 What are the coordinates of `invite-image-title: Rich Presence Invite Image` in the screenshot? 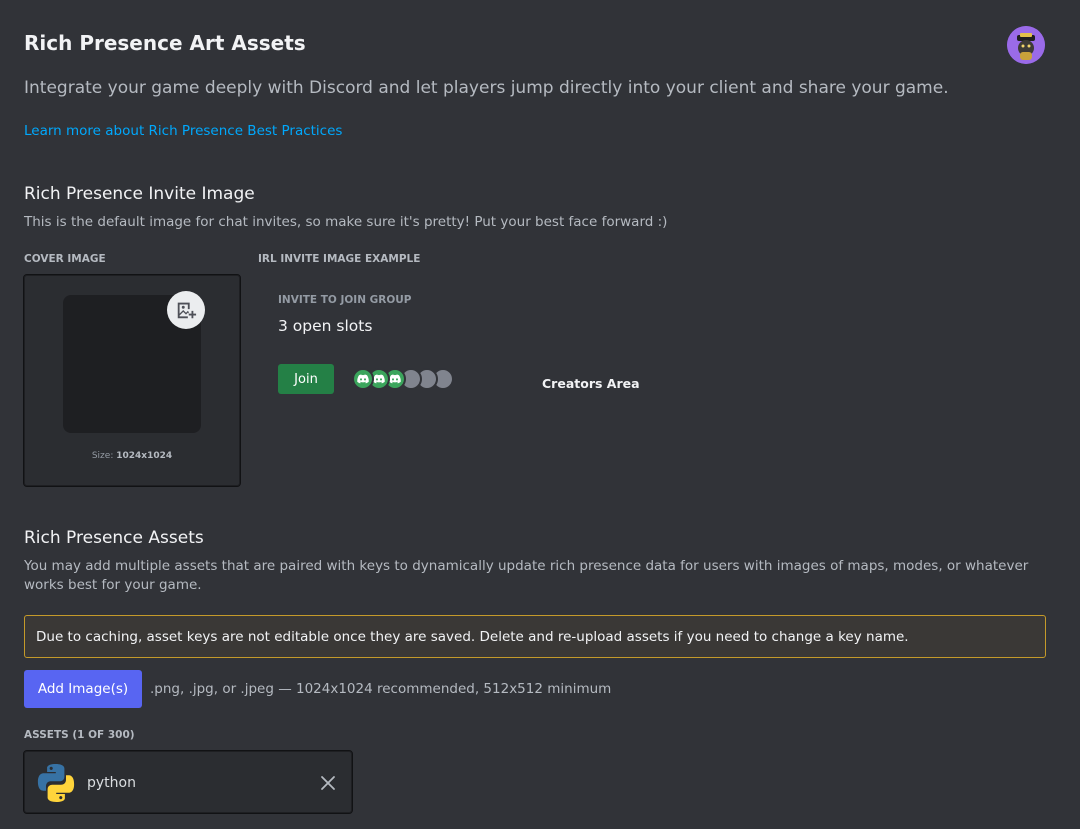 It's located at (139, 194).